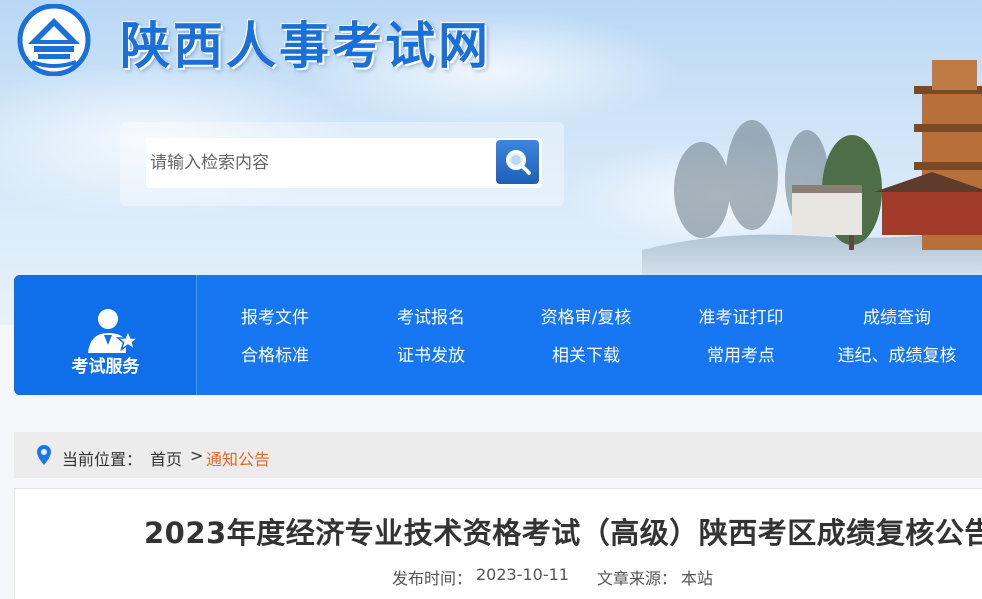 Image resolution: width=982 pixels, height=599 pixels. I want to click on article-title: 2023年度经济专业技术资格考试（高级）陕西考区成绩复核公告, so click(563, 533).